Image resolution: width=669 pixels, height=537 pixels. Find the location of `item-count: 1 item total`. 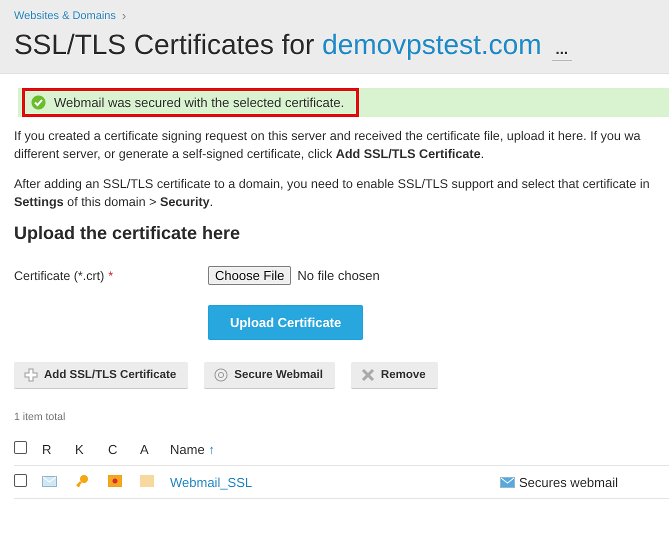

item-count: 1 item total is located at coordinates (40, 417).